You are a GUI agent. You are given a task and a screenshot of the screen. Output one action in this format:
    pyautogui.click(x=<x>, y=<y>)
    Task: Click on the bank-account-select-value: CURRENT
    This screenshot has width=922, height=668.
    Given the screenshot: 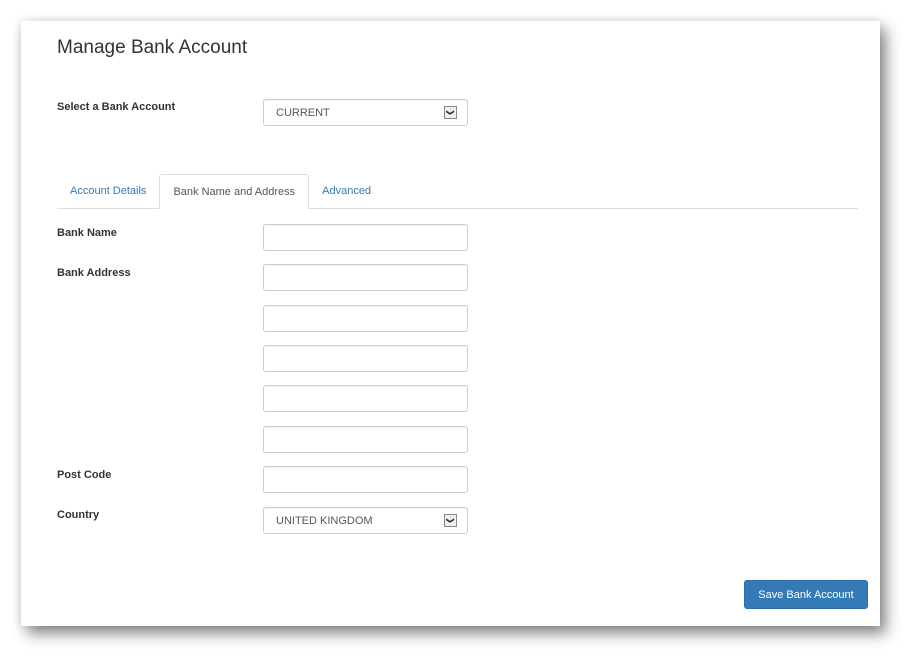 What is the action you would take?
    pyautogui.click(x=303, y=112)
    